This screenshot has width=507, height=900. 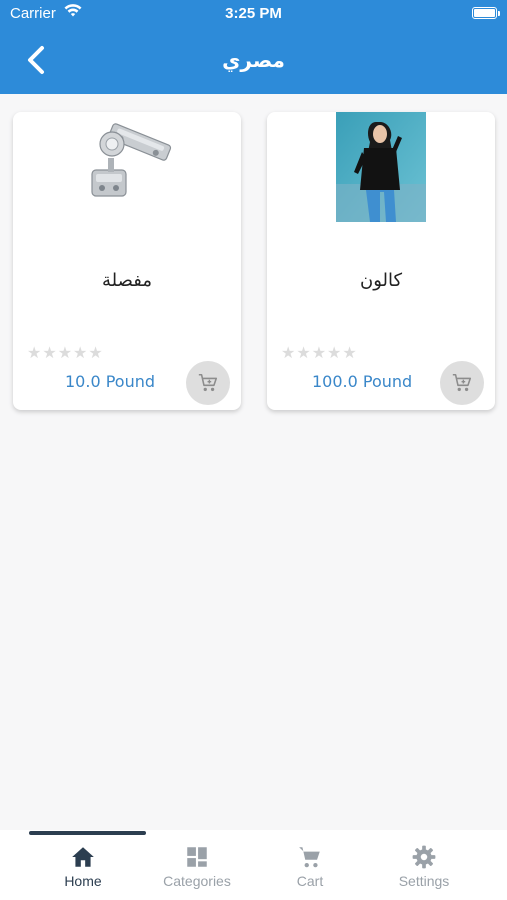 I want to click on product-card: مفصلة ★★★★★ 10.0 Pound, so click(x=127, y=261).